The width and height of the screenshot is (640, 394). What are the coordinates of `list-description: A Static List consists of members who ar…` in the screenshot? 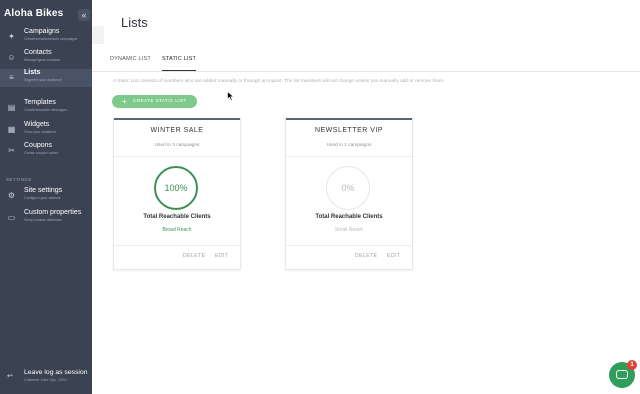 It's located at (279, 81).